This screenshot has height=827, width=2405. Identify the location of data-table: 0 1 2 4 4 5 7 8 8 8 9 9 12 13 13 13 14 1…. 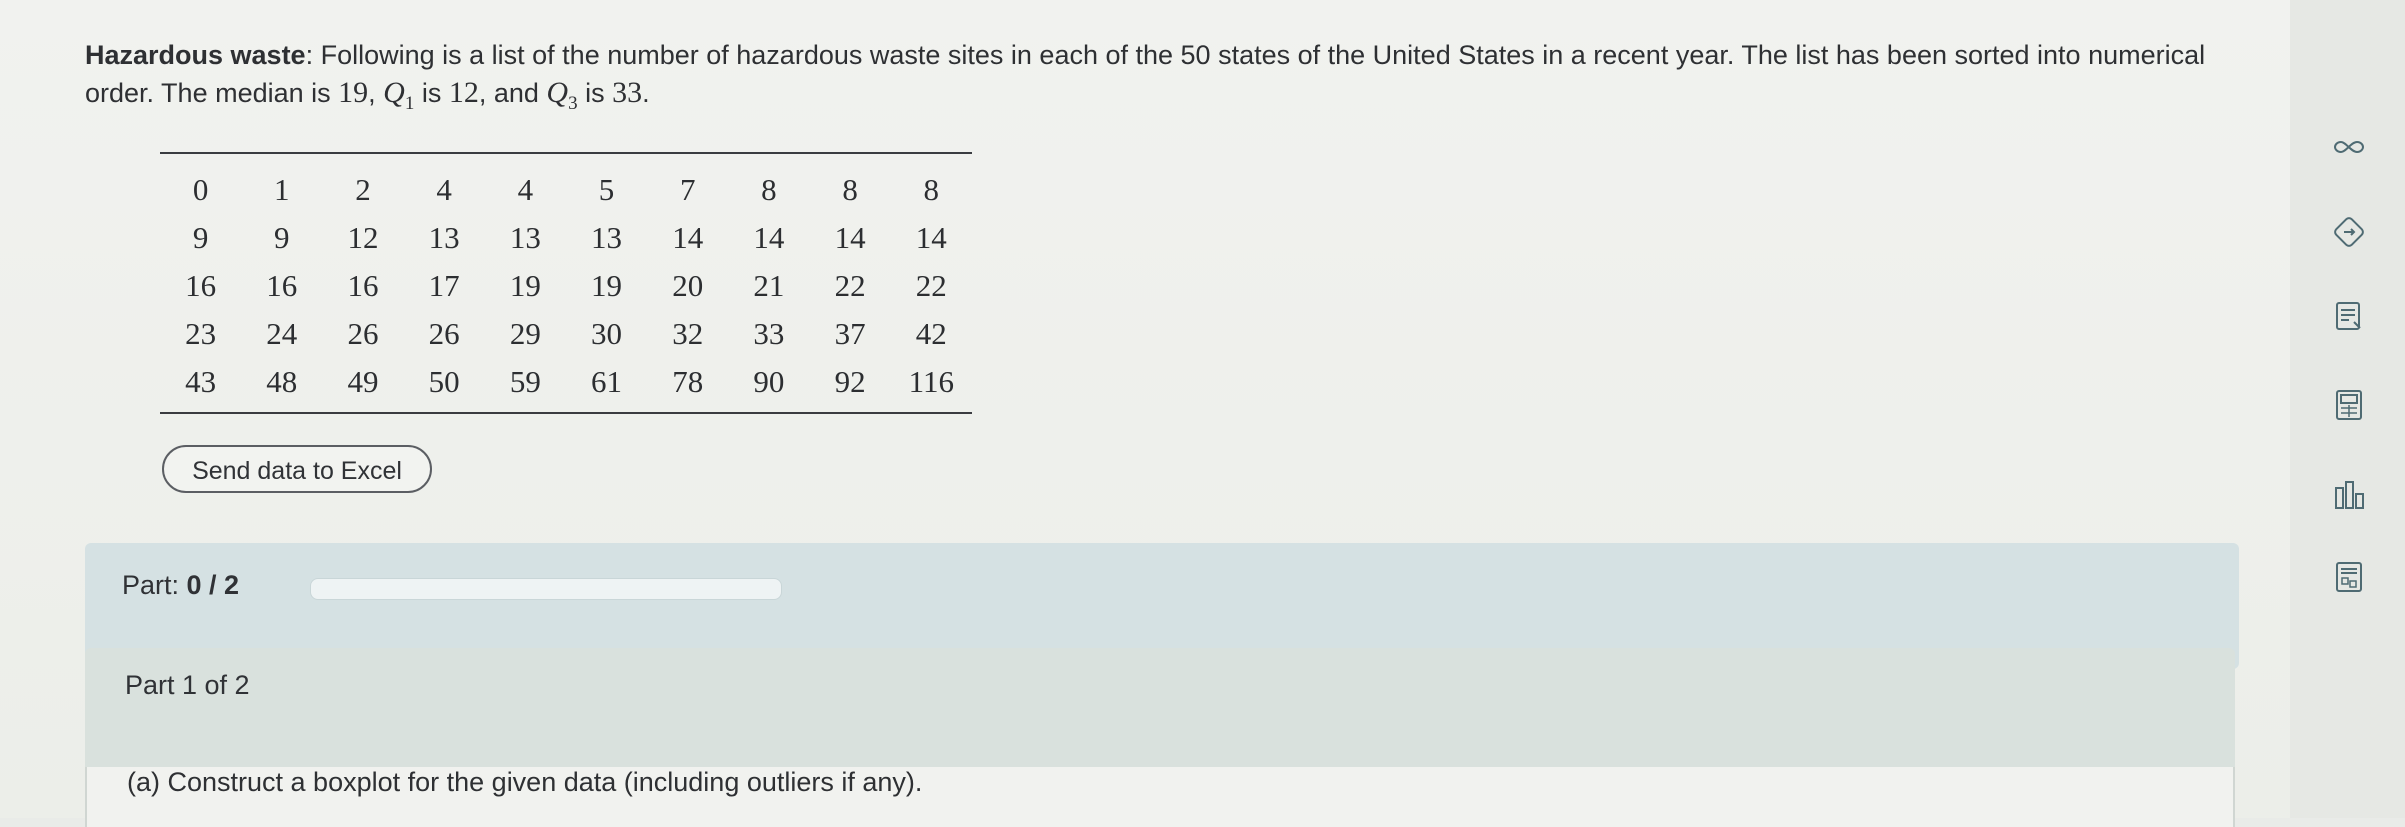
(566, 283).